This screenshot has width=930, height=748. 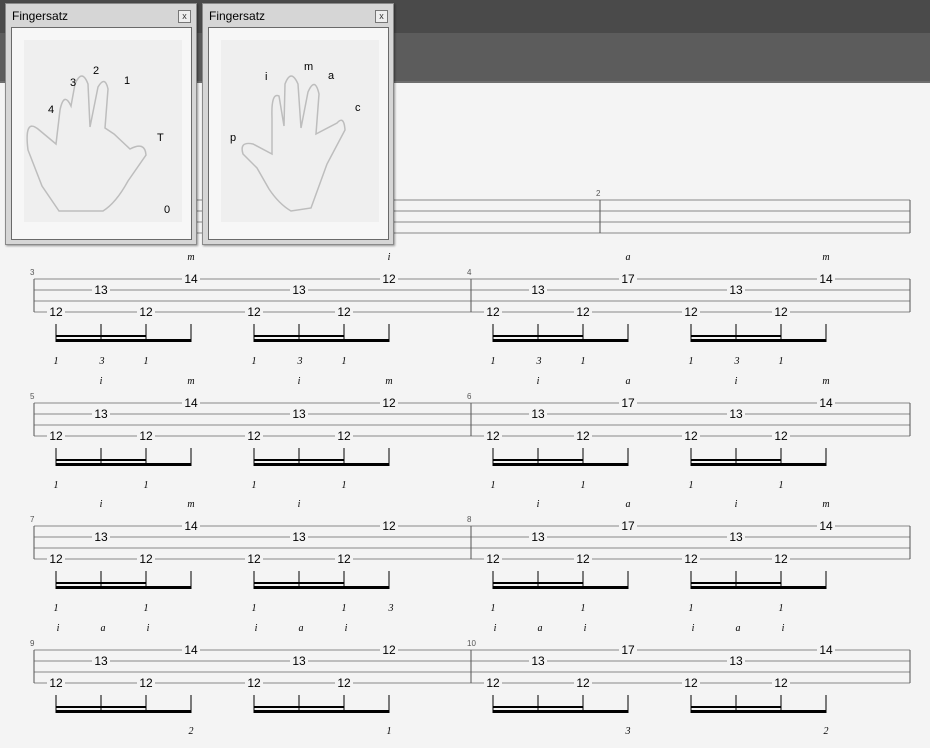 What do you see at coordinates (469, 519) in the screenshot?
I see `measure-number: 8` at bounding box center [469, 519].